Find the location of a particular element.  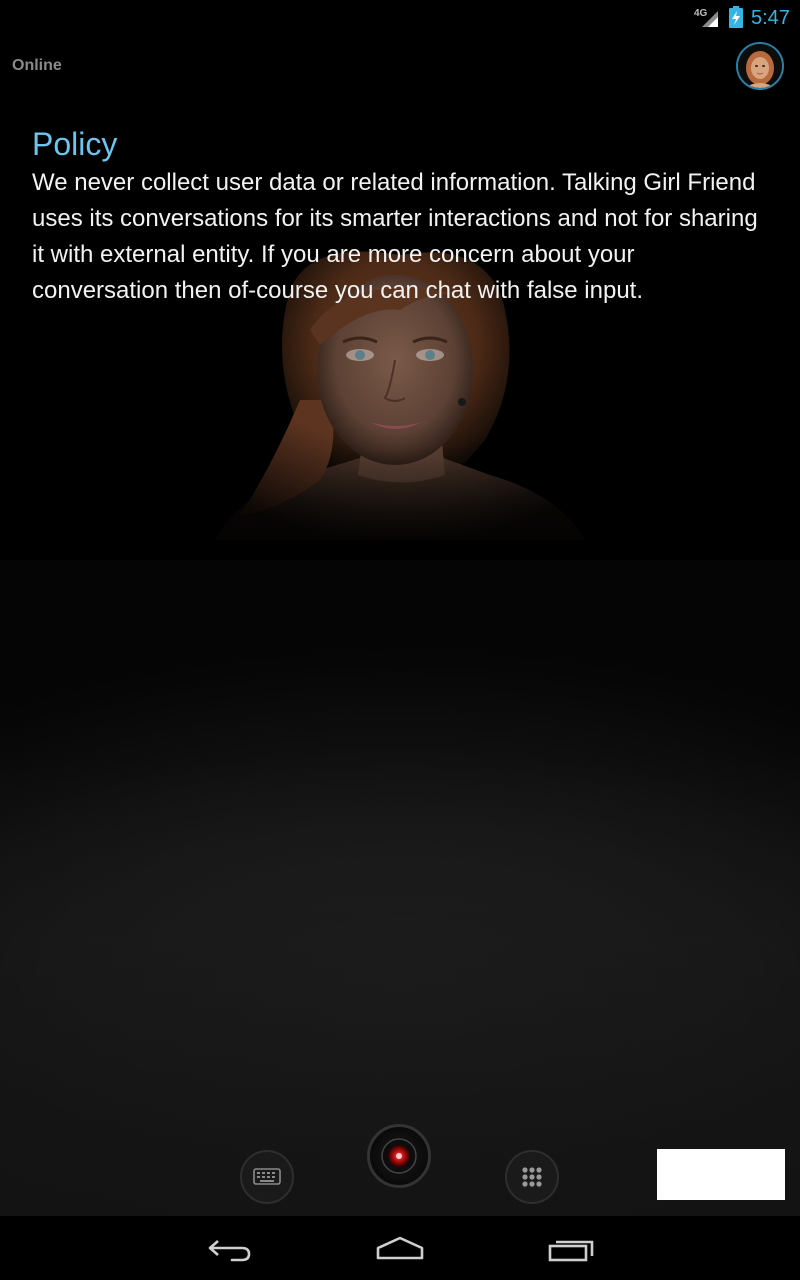

status-bar: 4G 5:47 is located at coordinates (400, 18).